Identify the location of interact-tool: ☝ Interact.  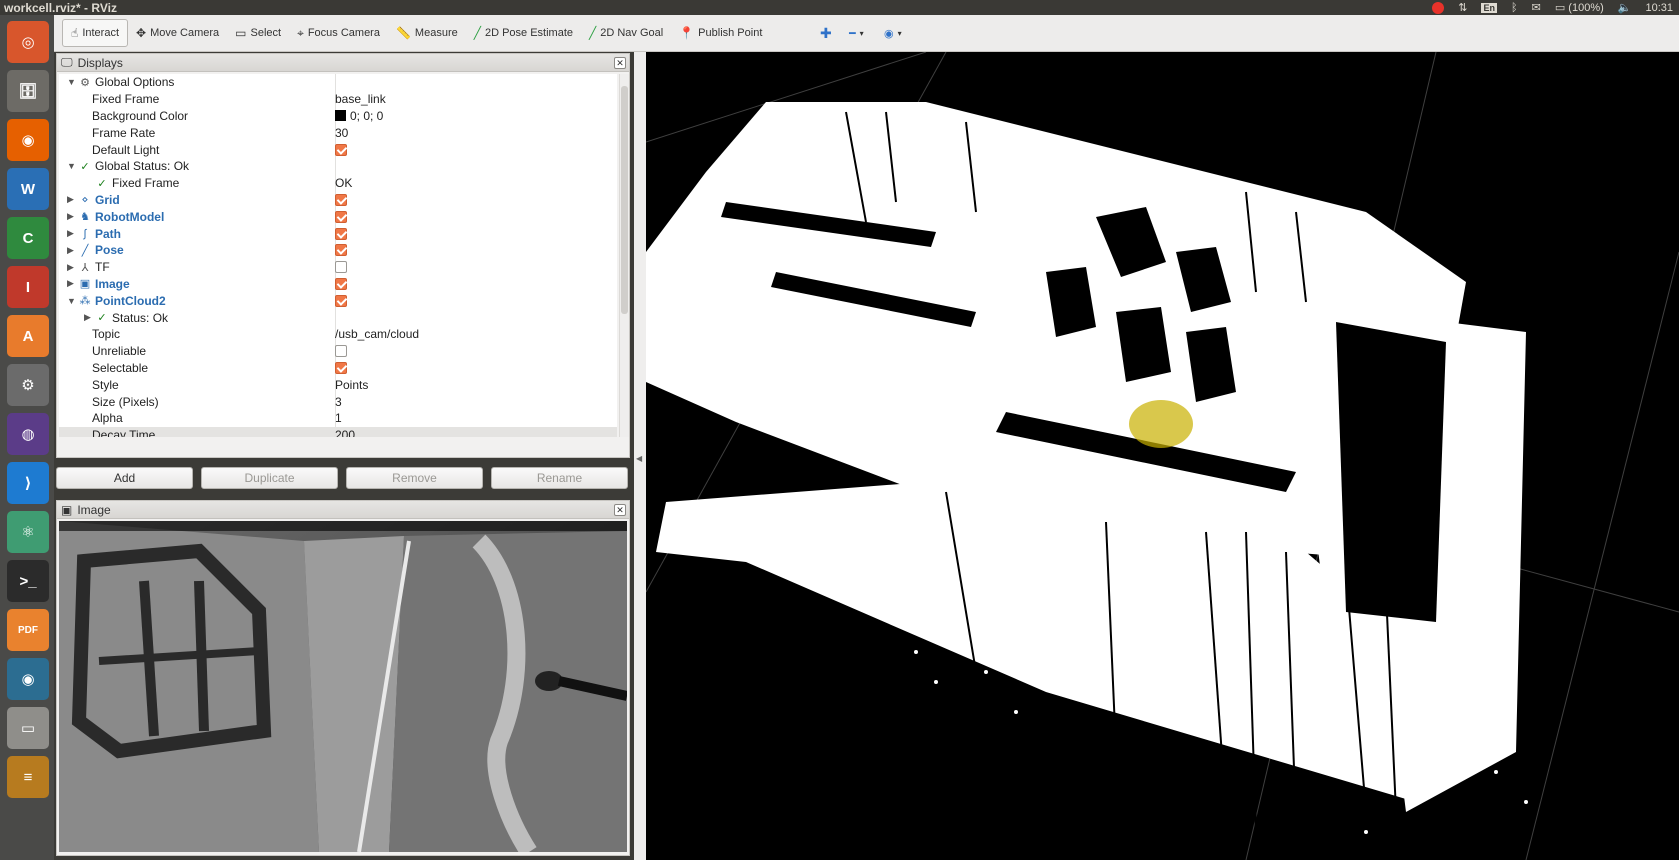
(95, 33).